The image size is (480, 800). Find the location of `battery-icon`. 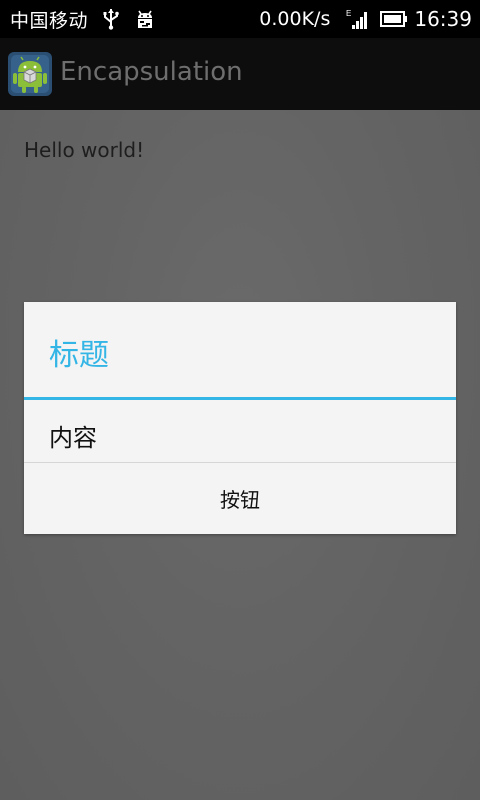

battery-icon is located at coordinates (394, 19).